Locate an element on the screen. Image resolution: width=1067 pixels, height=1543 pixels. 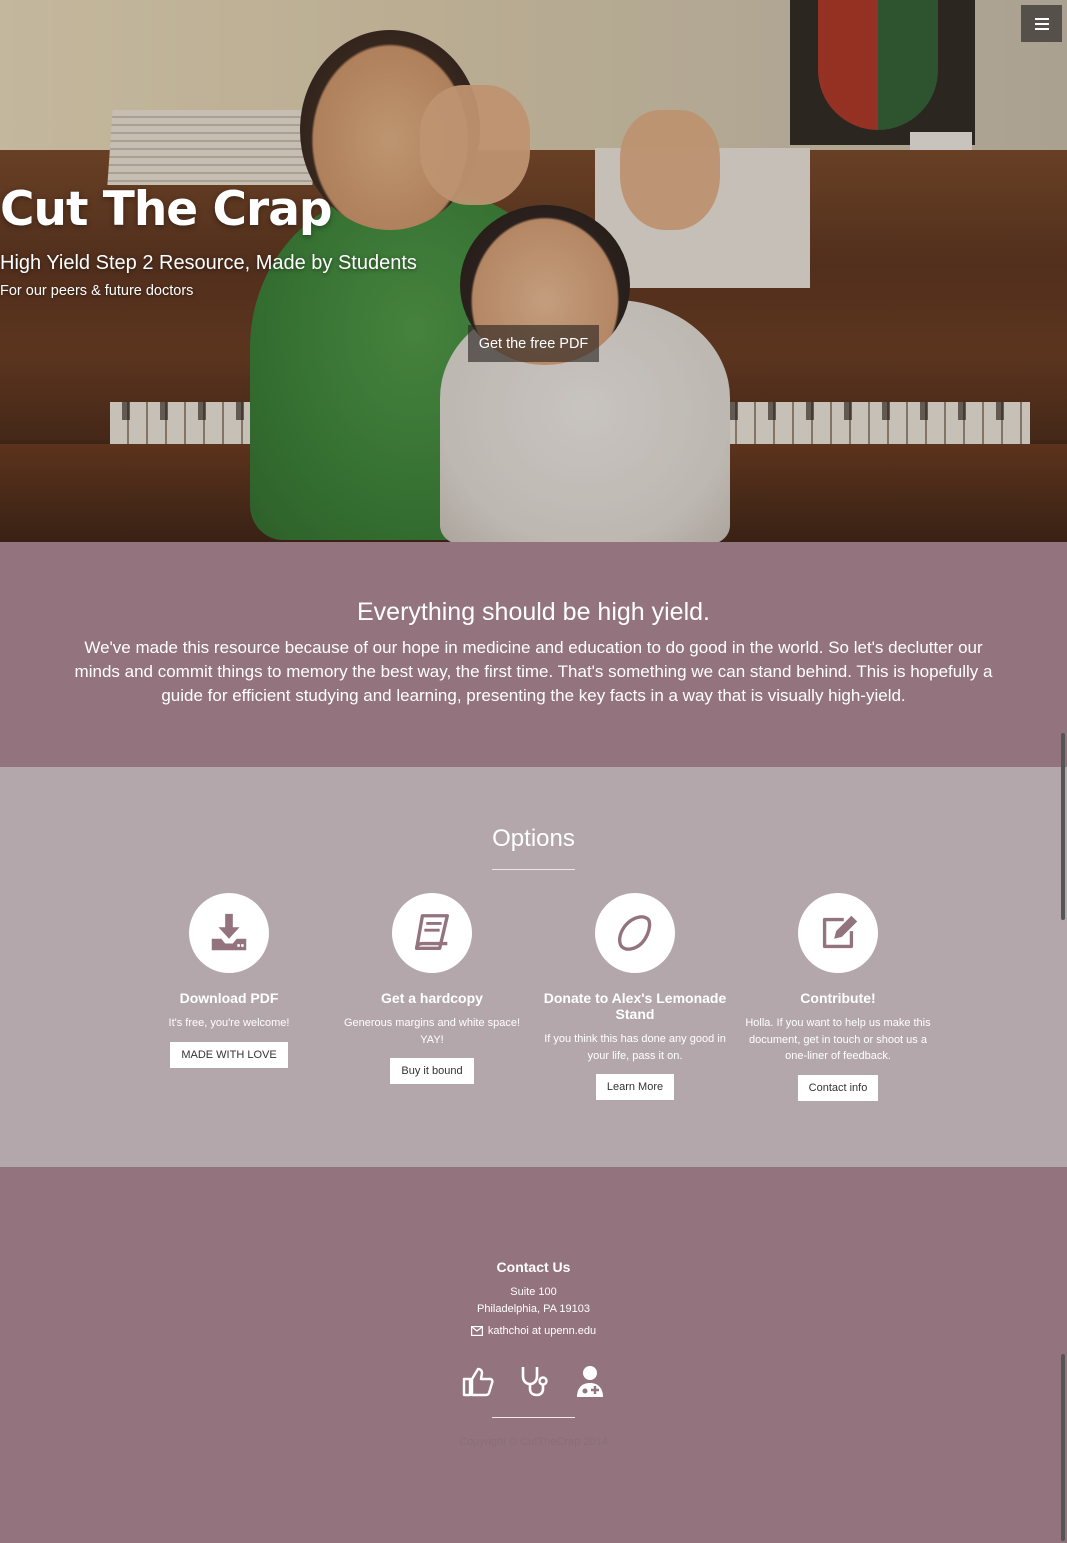
email-link: kathchoi at upenn.edu is located at coordinates (533, 1331).